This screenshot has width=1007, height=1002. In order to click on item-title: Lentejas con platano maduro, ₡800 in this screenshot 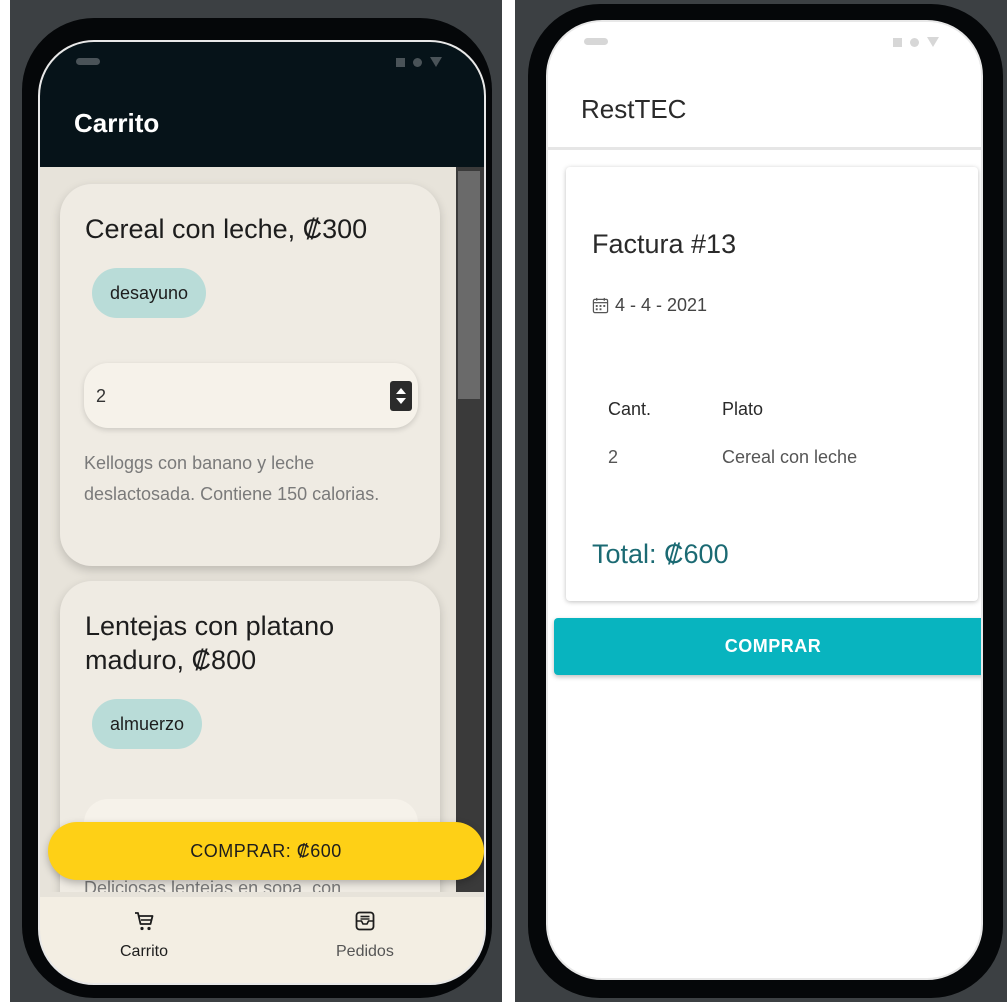, I will do `click(210, 643)`.